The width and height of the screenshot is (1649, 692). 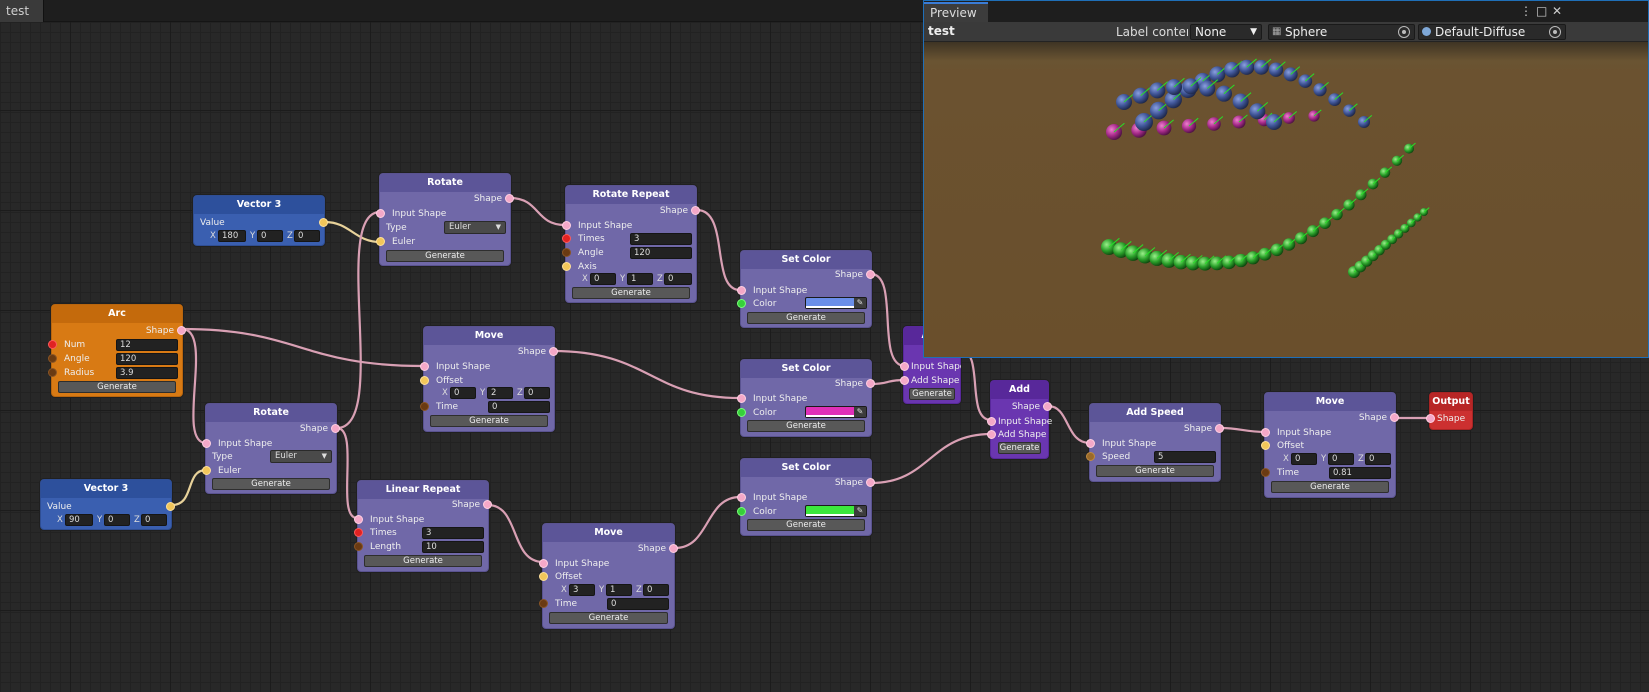 What do you see at coordinates (1226, 32) in the screenshot?
I see `label-content-dropdown: None ▼` at bounding box center [1226, 32].